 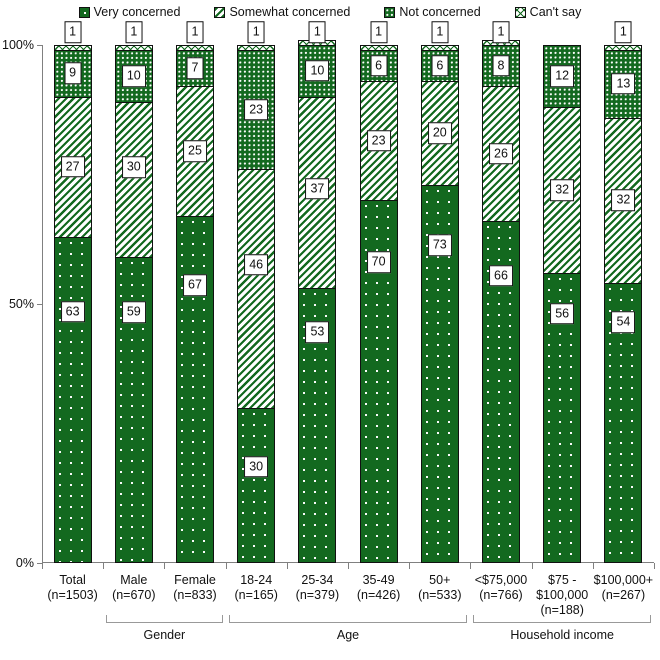 What do you see at coordinates (133, 312) in the screenshot?
I see `data-label: 59` at bounding box center [133, 312].